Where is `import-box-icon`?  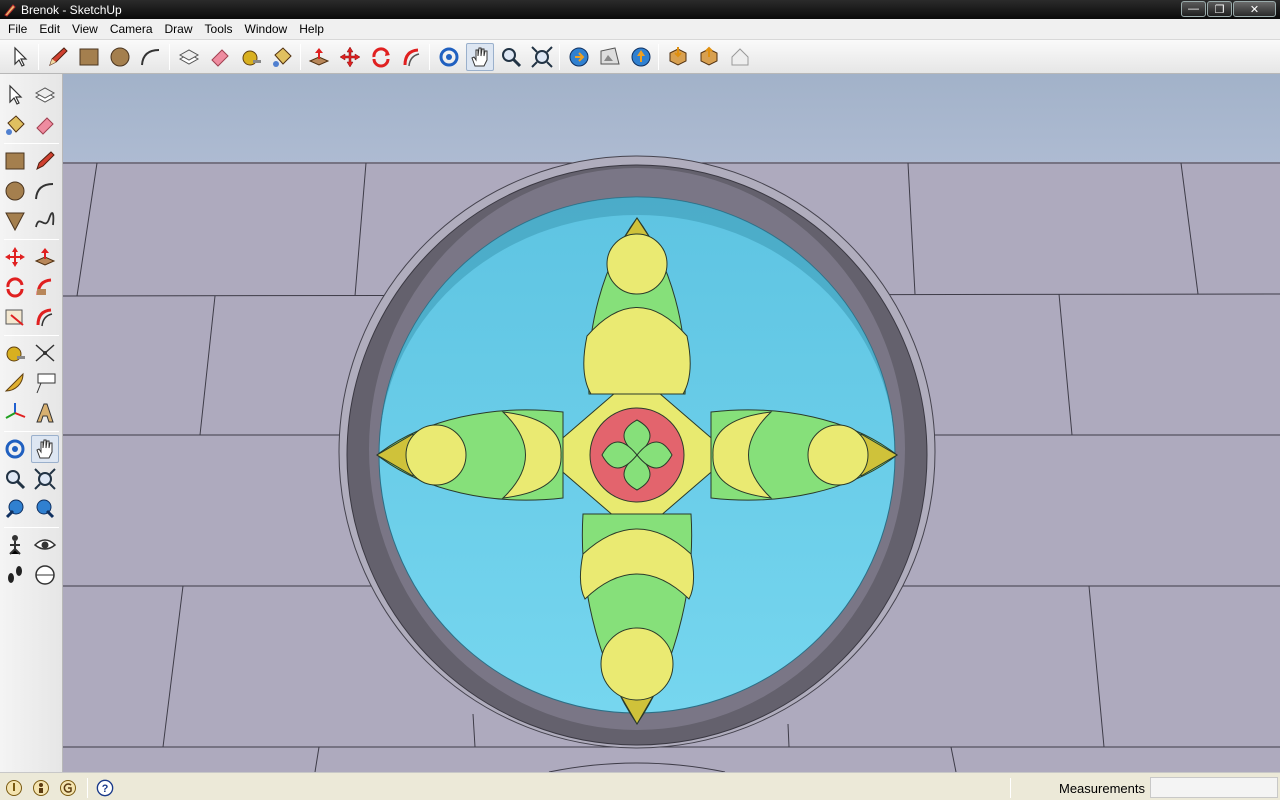 import-box-icon is located at coordinates (678, 56).